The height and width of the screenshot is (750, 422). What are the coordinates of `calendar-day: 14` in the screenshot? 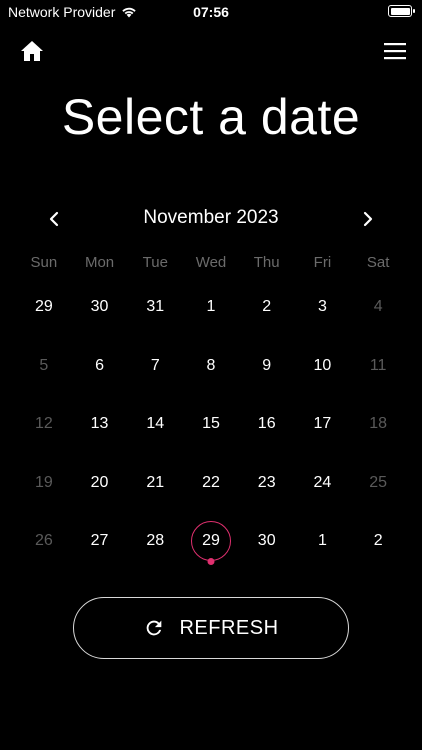 It's located at (155, 424).